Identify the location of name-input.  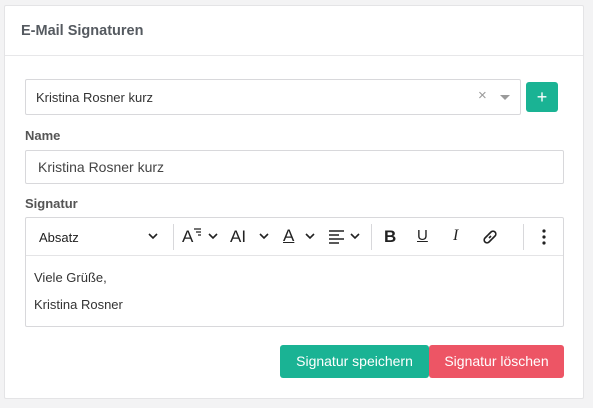
(294, 167).